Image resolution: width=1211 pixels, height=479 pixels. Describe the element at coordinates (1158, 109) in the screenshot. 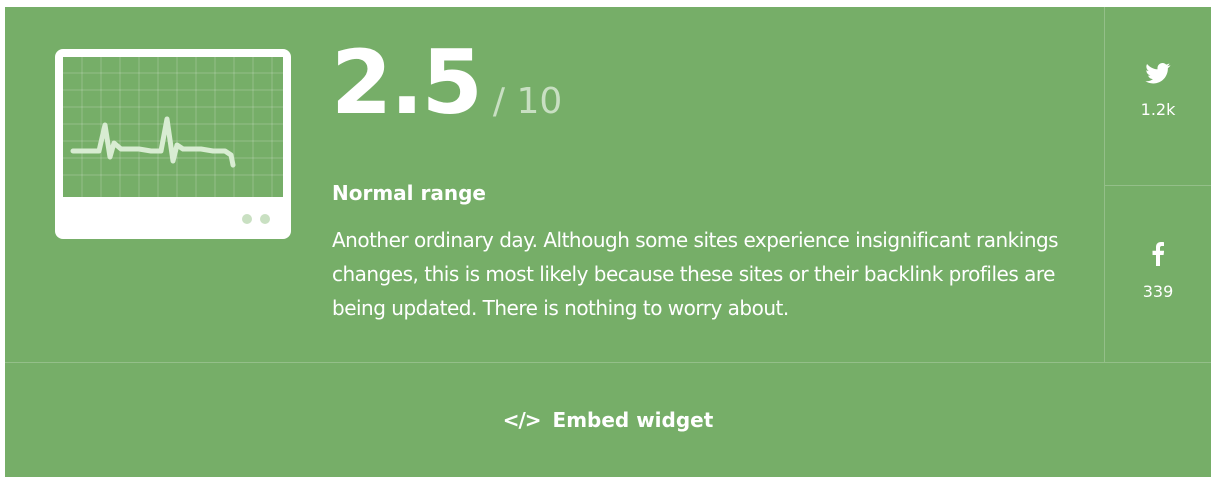

I see `twitter-share-count: 1.2k` at that location.